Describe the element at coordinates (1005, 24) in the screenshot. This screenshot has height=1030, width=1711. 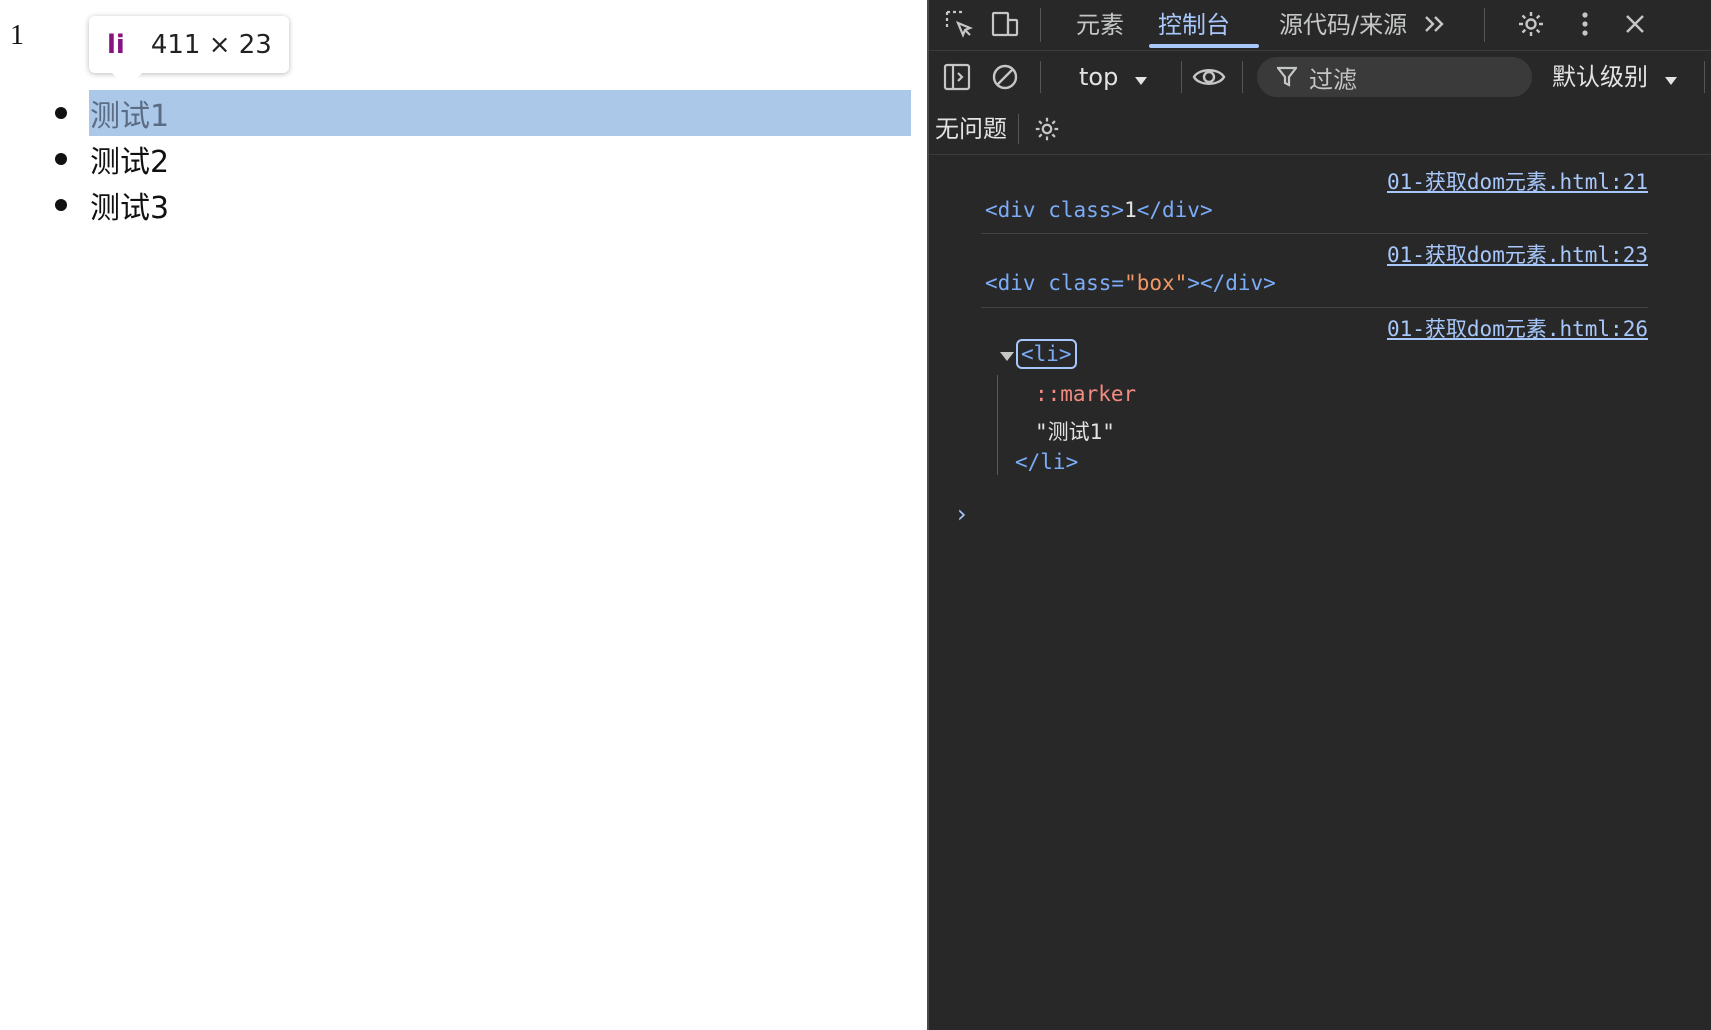
I see `device-toolbar-icon` at that location.